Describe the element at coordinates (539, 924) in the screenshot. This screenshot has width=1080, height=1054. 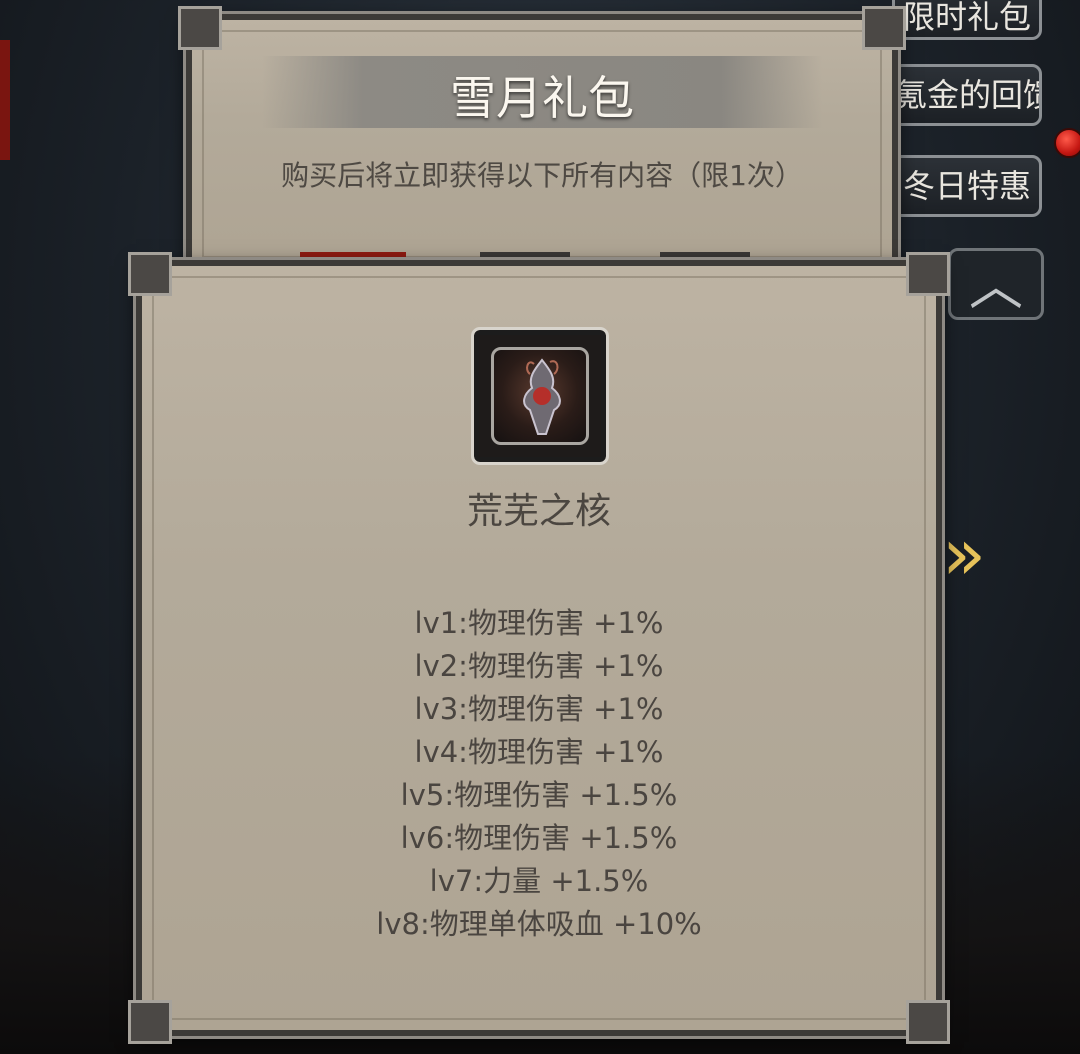
I see `attribute-line: lv8:物理单体吸血 +10%` at that location.